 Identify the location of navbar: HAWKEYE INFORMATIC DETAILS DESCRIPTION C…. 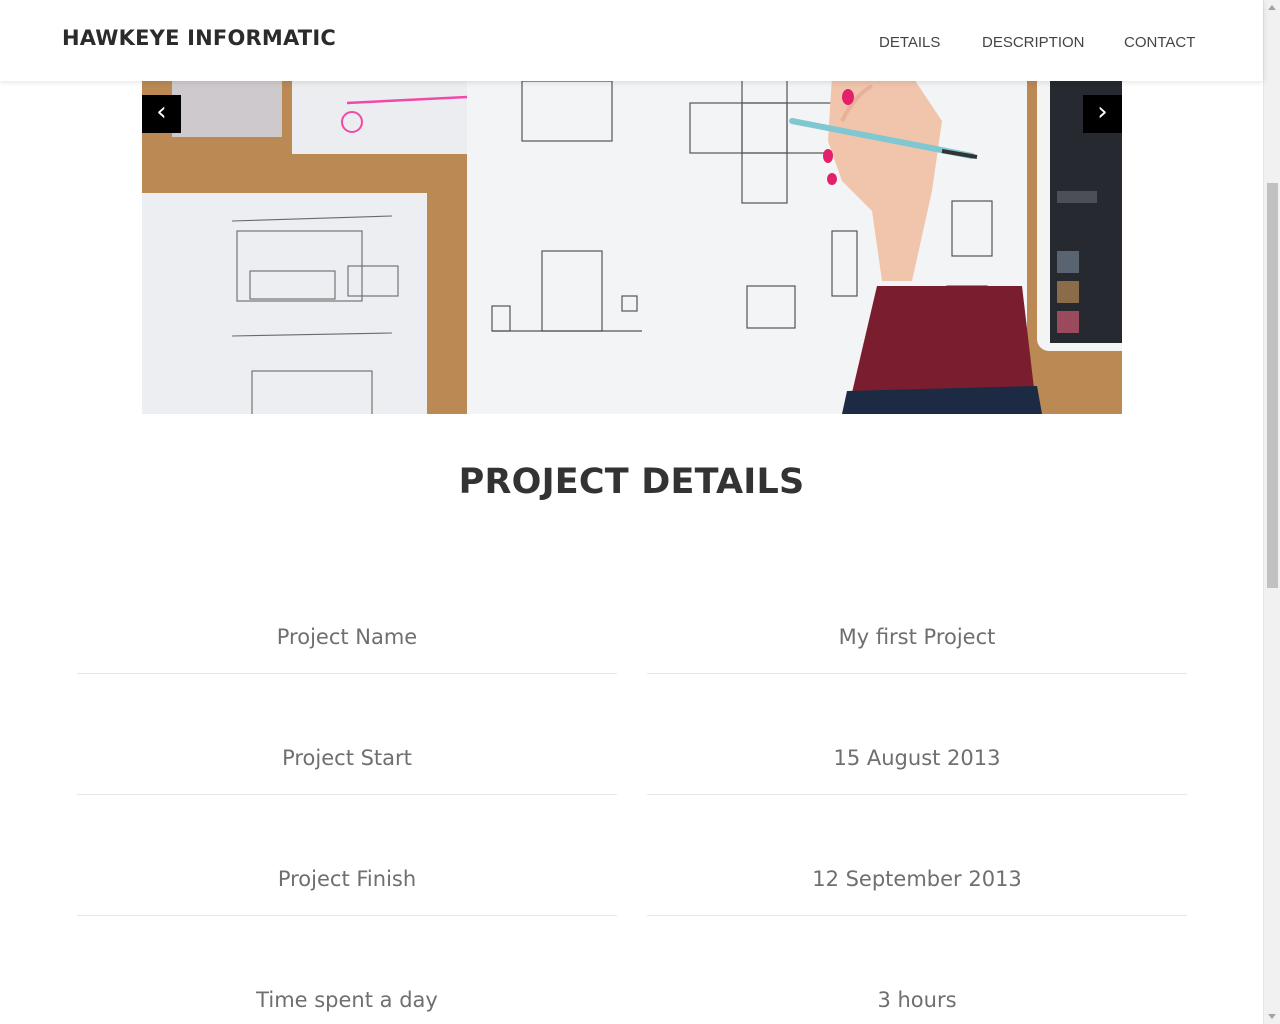
(631, 40).